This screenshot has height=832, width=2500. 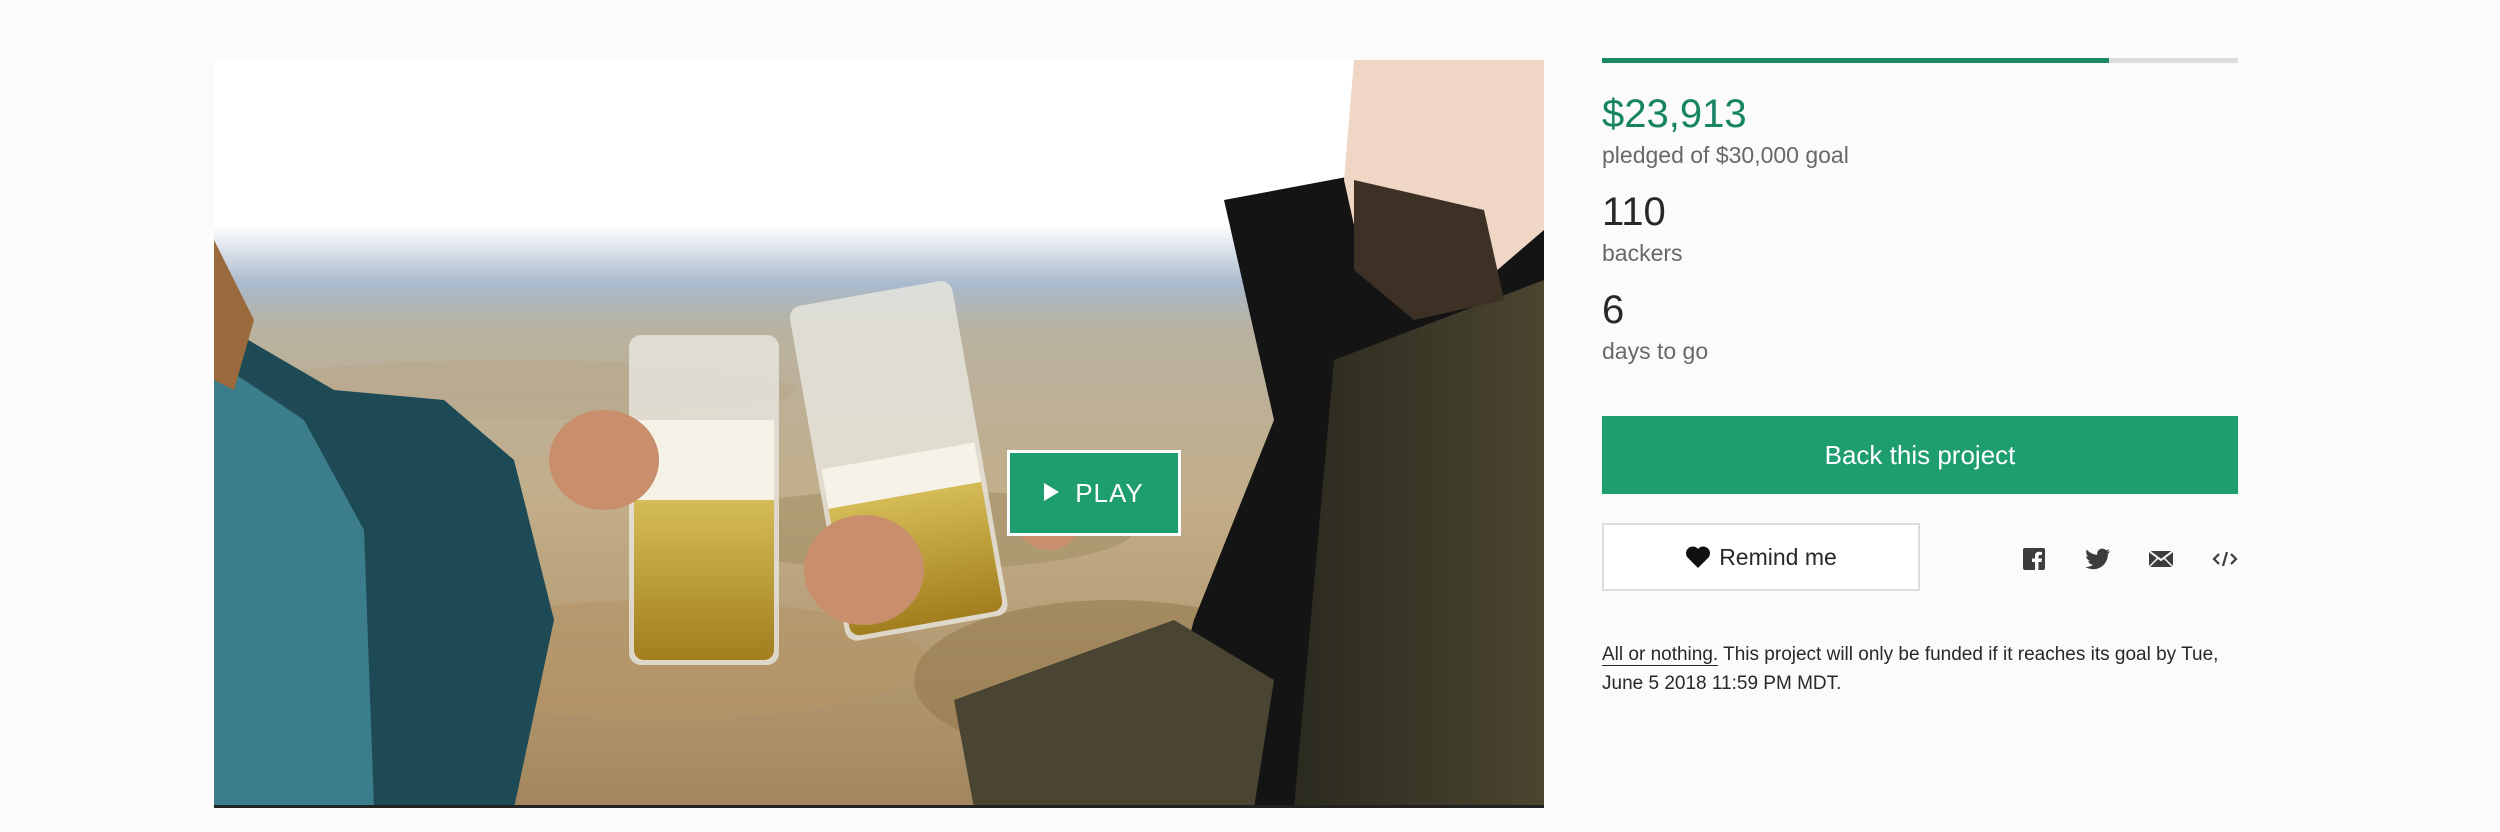 What do you see at coordinates (2225, 559) in the screenshot?
I see `embed-icon` at bounding box center [2225, 559].